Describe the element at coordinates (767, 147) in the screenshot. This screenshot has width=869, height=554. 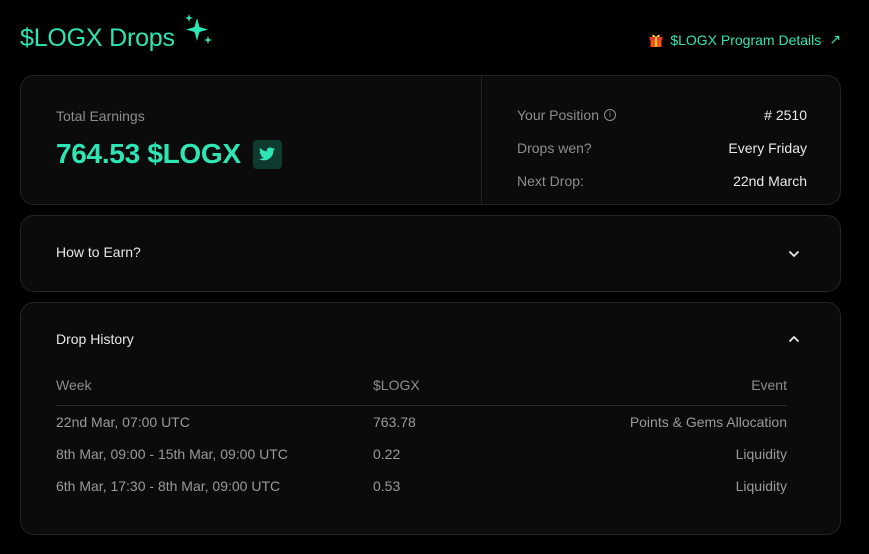
I see `stat-drops-wen-value: Every Friday` at that location.